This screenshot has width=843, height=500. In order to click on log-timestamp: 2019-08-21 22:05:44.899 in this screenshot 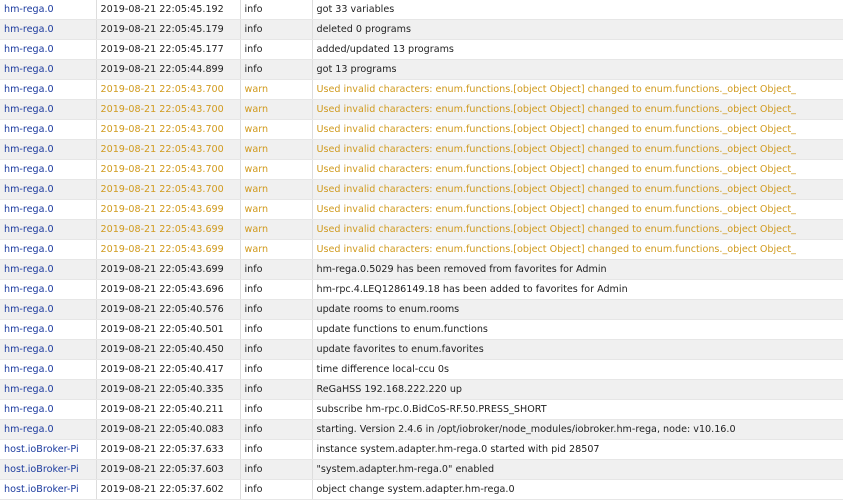, I will do `click(168, 69)`.